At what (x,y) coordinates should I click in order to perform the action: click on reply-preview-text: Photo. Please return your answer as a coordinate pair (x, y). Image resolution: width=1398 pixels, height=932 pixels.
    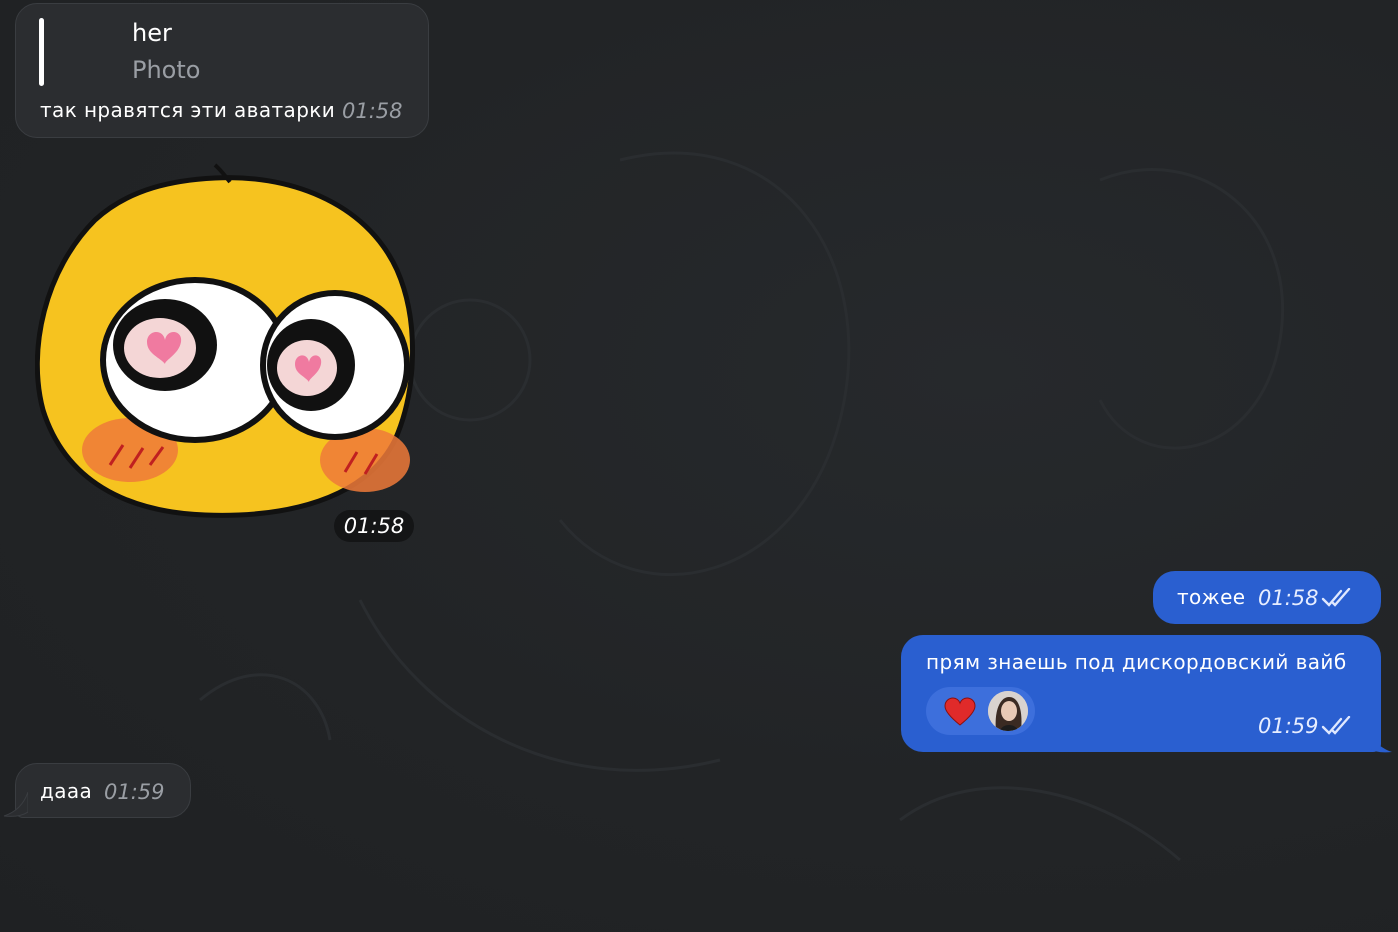
    Looking at the image, I should click on (166, 70).